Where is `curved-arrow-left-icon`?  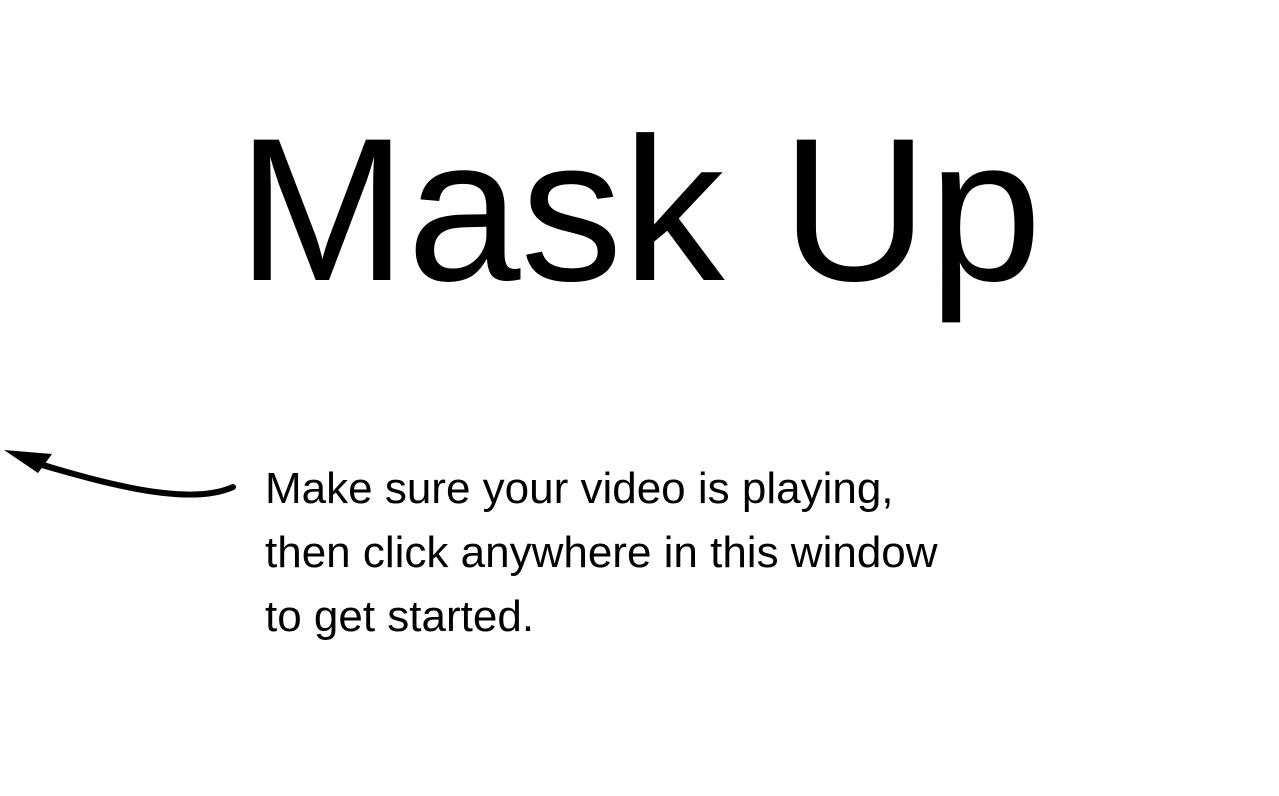
curved-arrow-left-icon is located at coordinates (120, 474).